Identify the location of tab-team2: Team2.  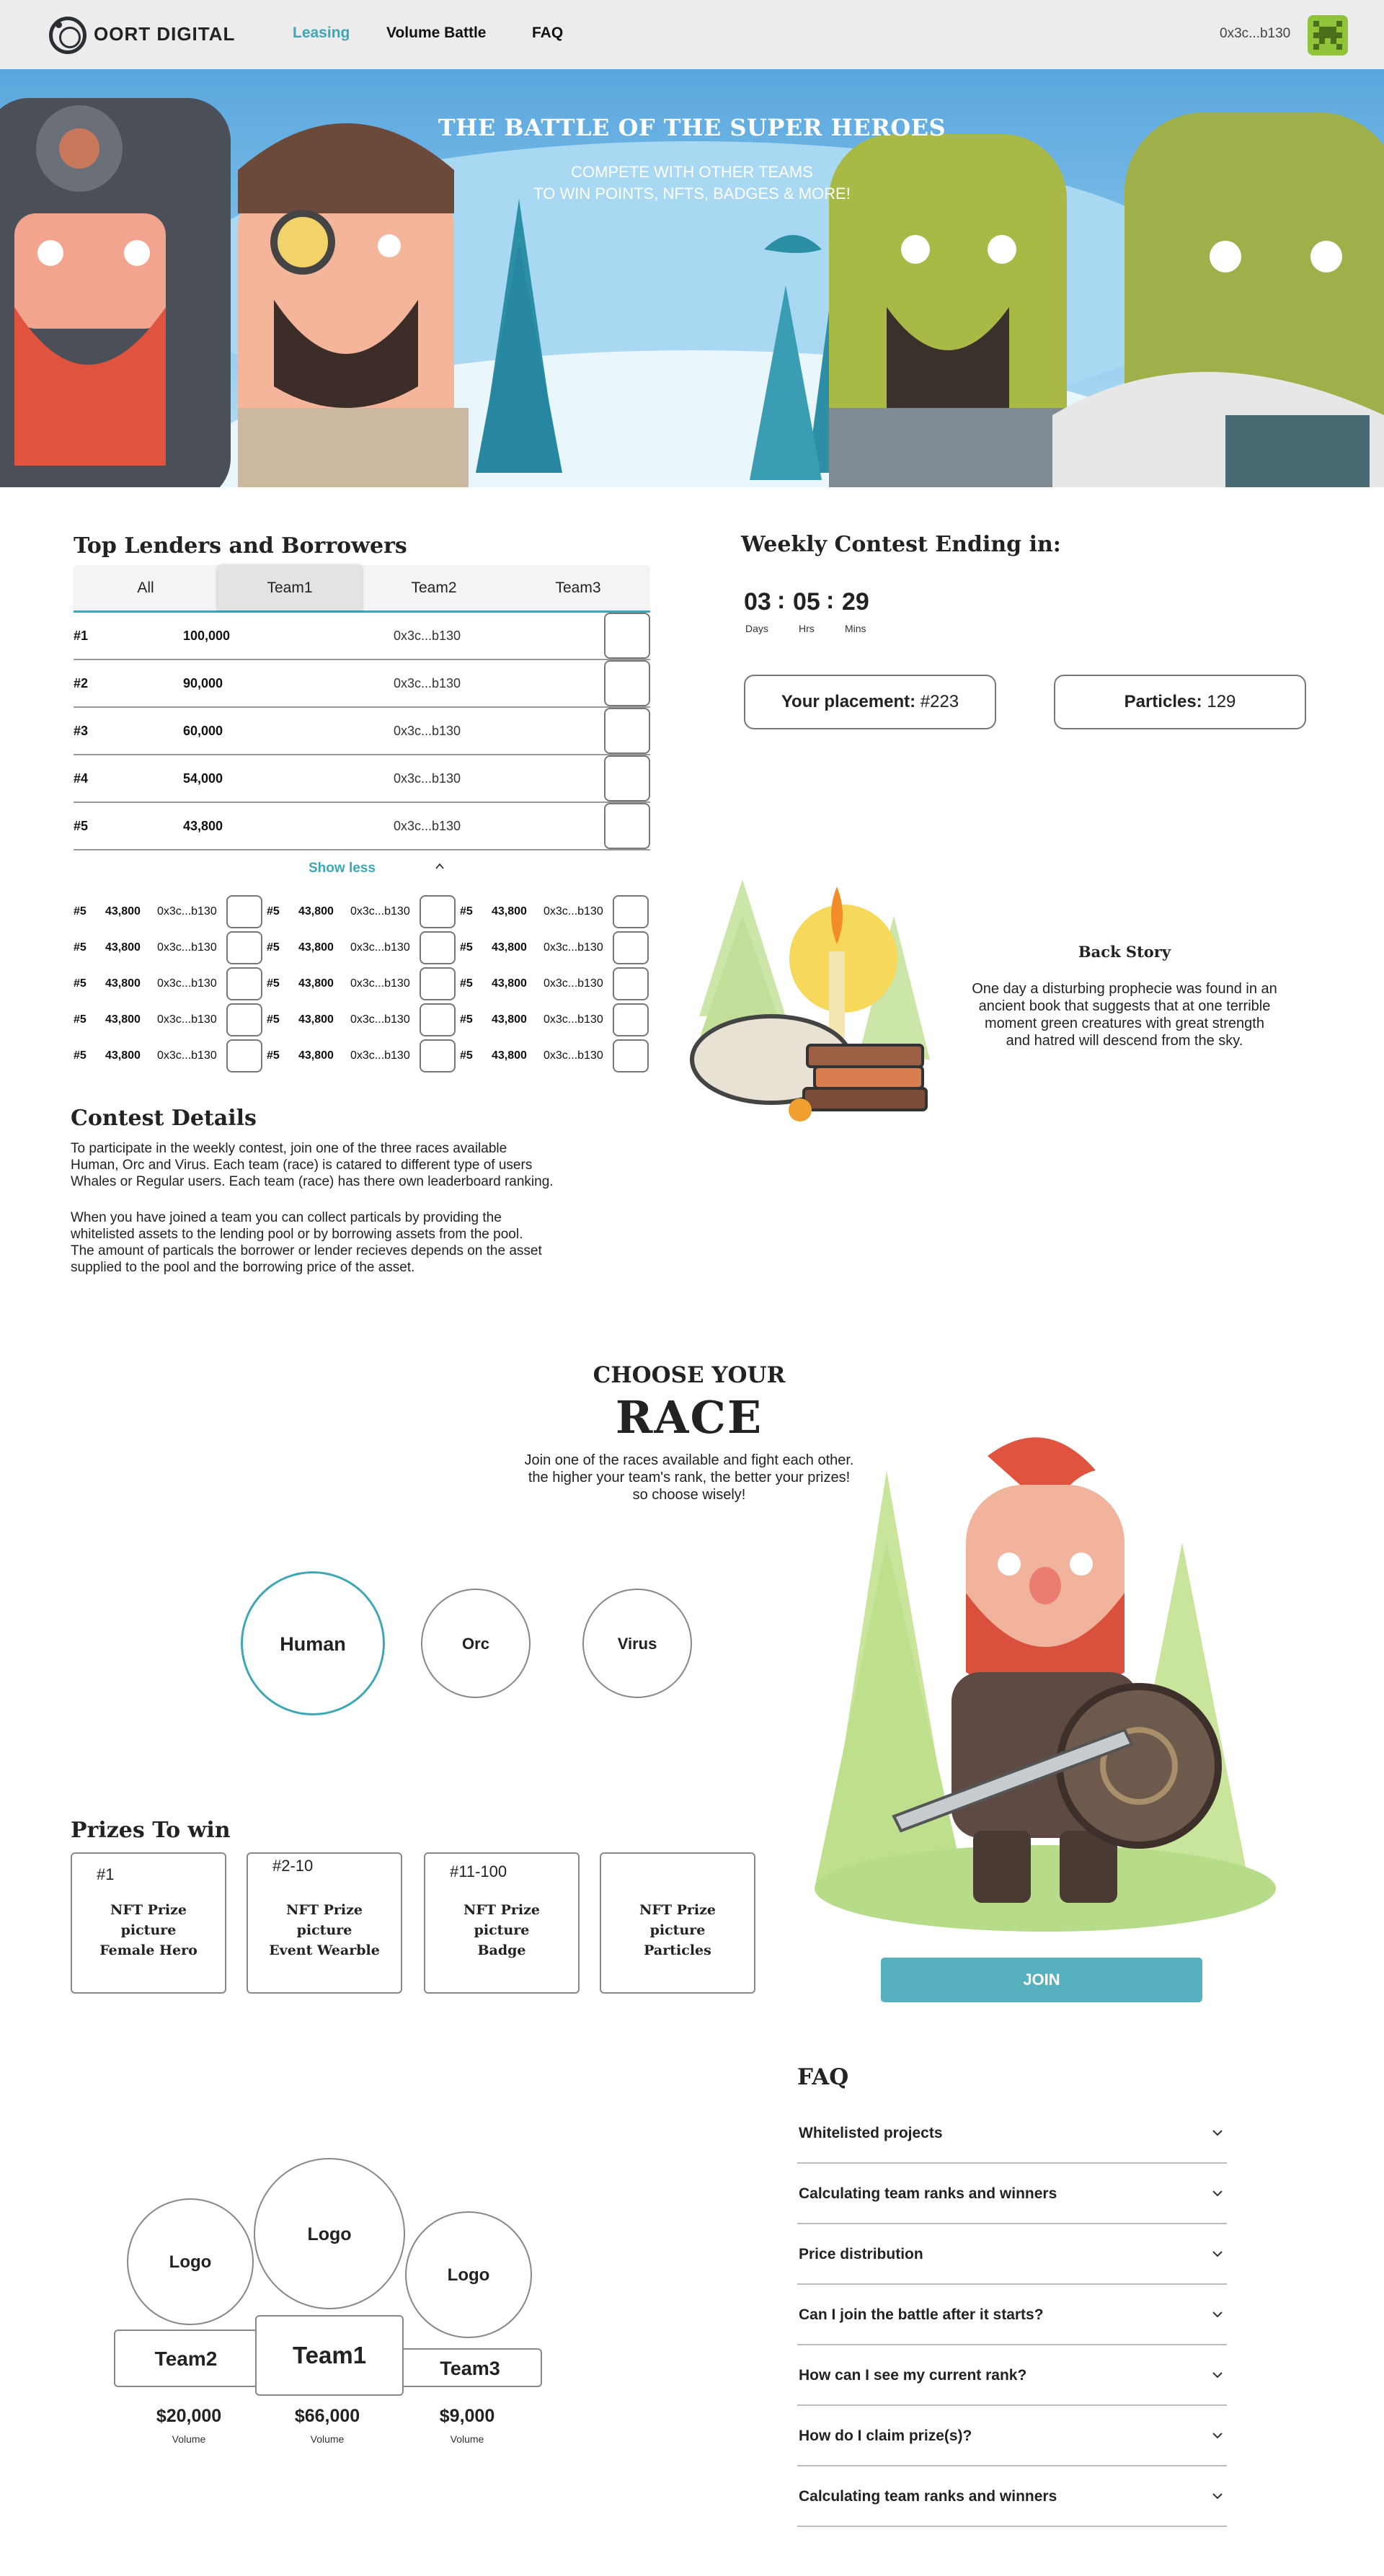
(434, 587).